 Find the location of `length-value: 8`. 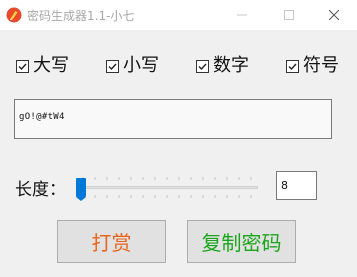

length-value: 8 is located at coordinates (284, 185).